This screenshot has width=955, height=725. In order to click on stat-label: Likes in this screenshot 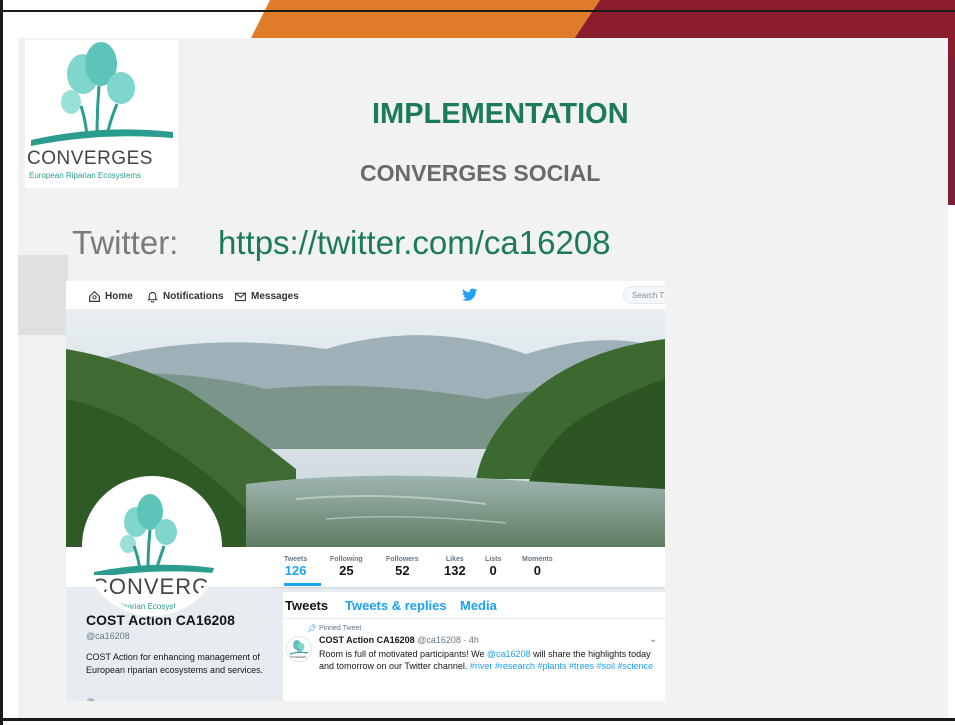, I will do `click(454, 559)`.